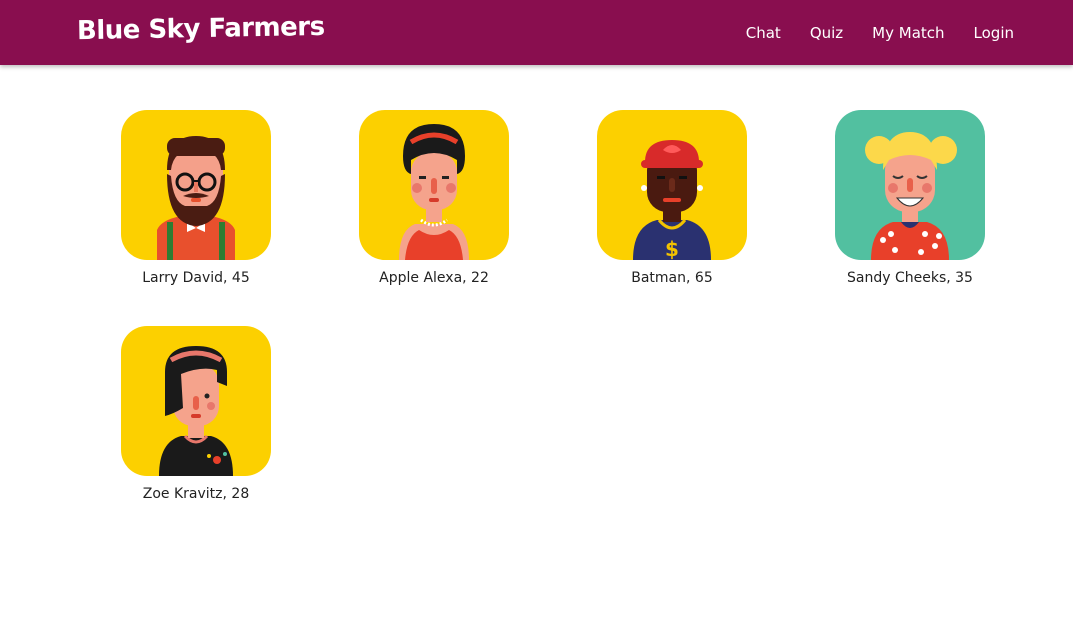 This screenshot has width=1073, height=622. What do you see at coordinates (910, 278) in the screenshot?
I see `profile-name: Sandy Cheeks, 35` at bounding box center [910, 278].